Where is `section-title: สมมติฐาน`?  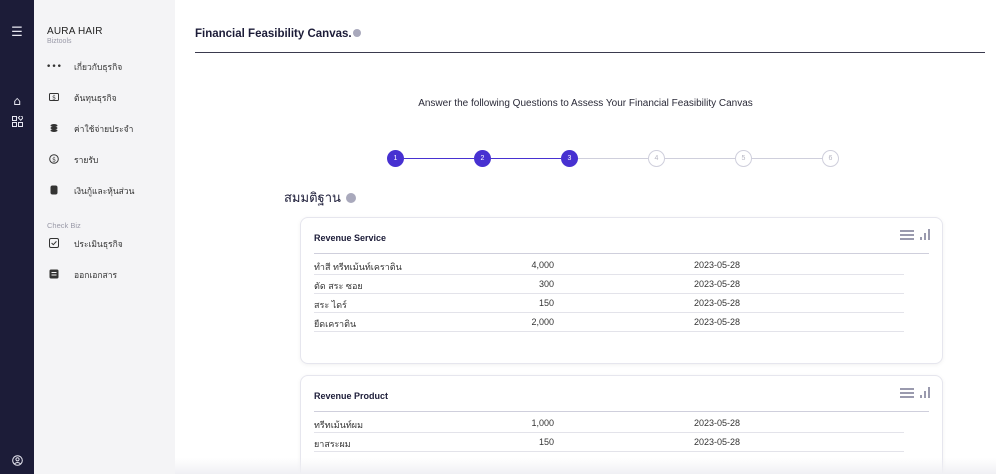 section-title: สมมติฐาน is located at coordinates (320, 197).